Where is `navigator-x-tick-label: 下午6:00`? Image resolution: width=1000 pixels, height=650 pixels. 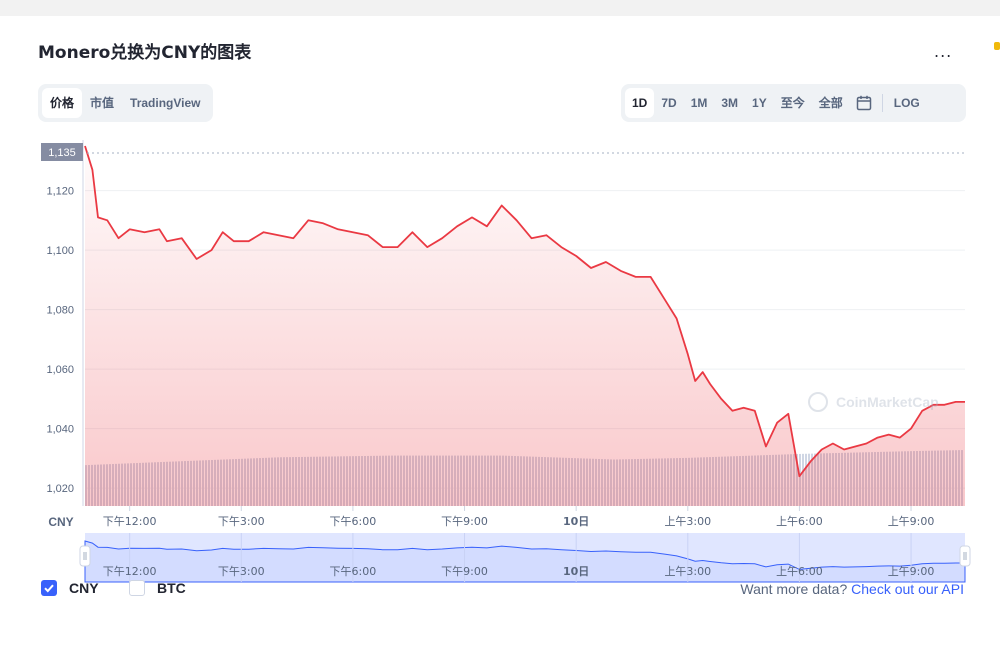 navigator-x-tick-label: 下午6:00 is located at coordinates (353, 571).